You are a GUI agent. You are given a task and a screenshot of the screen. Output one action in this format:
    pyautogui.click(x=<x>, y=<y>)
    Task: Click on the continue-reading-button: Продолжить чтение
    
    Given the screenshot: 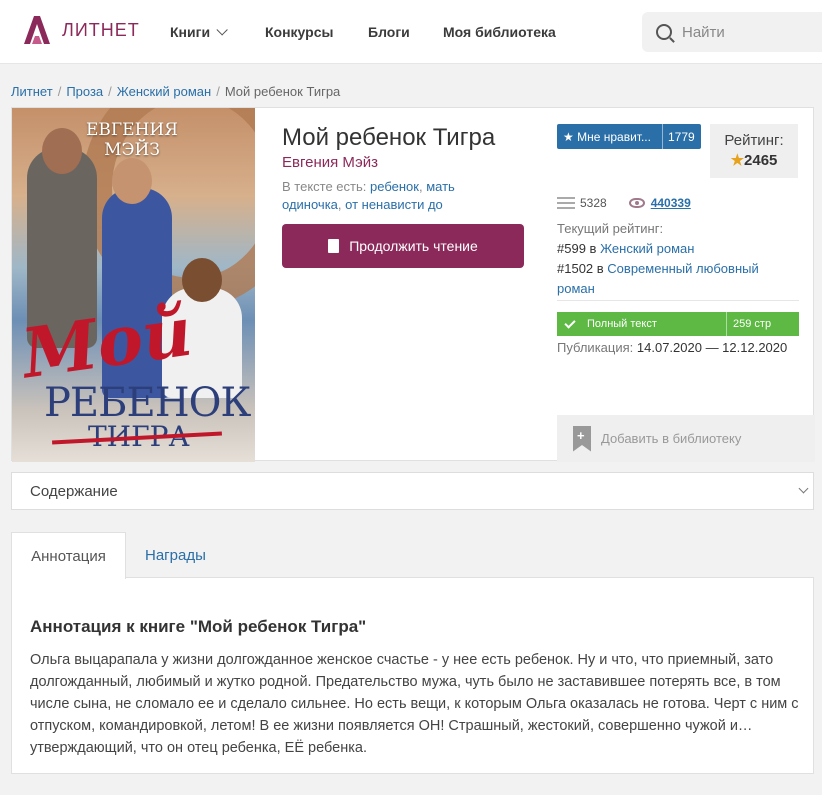 What is the action you would take?
    pyautogui.click(x=403, y=246)
    